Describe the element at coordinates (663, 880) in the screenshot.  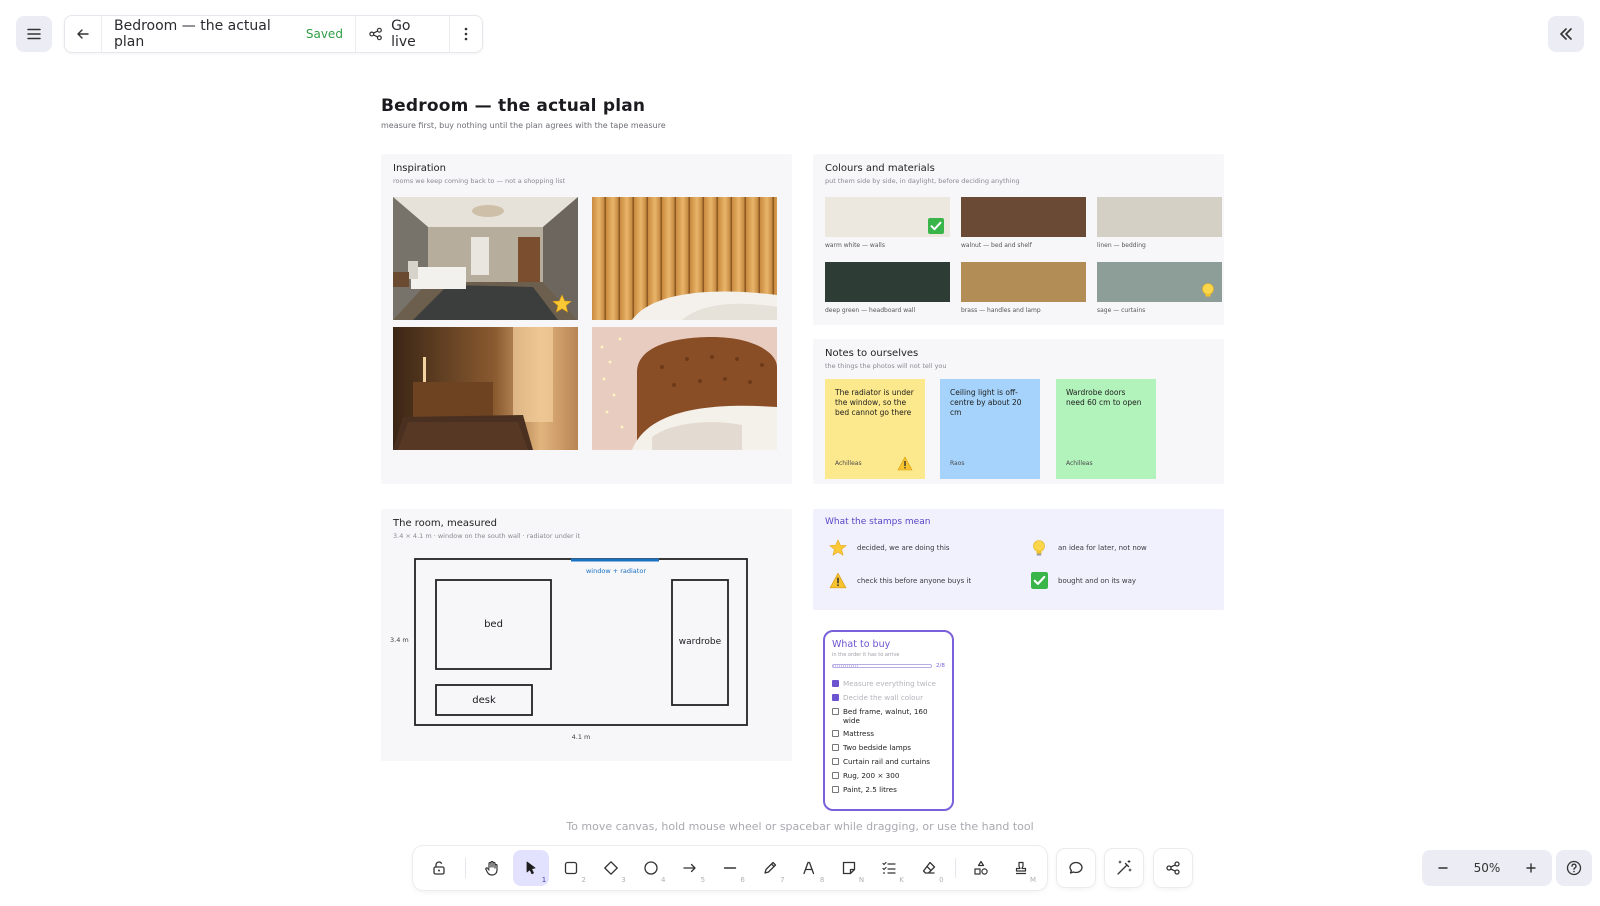
I see `shortcut-key: 4` at that location.